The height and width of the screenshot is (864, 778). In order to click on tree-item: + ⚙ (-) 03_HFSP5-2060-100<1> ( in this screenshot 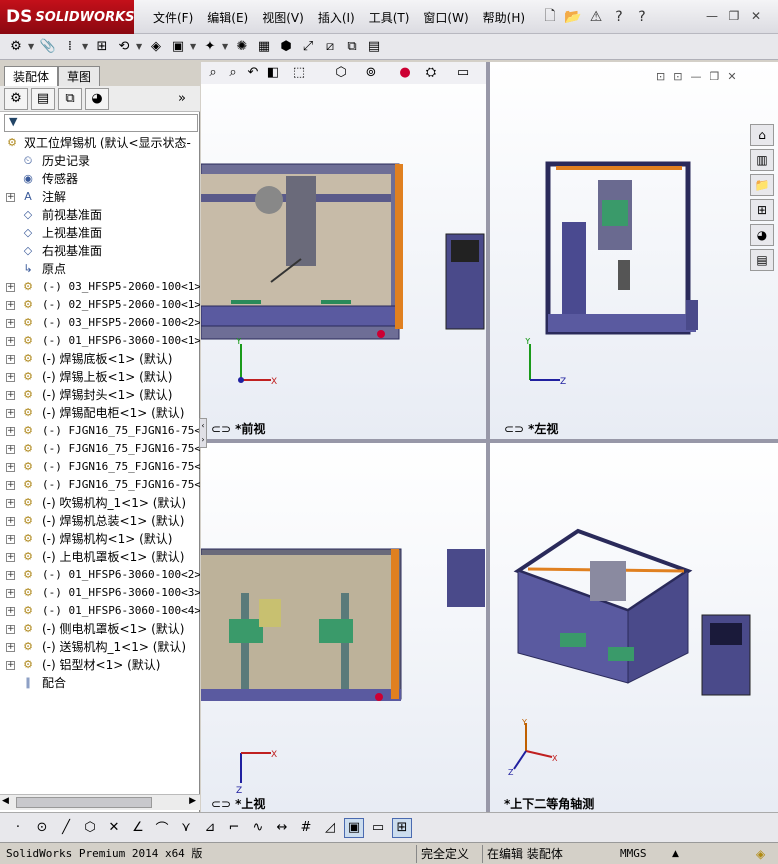, I will do `click(100, 287)`.